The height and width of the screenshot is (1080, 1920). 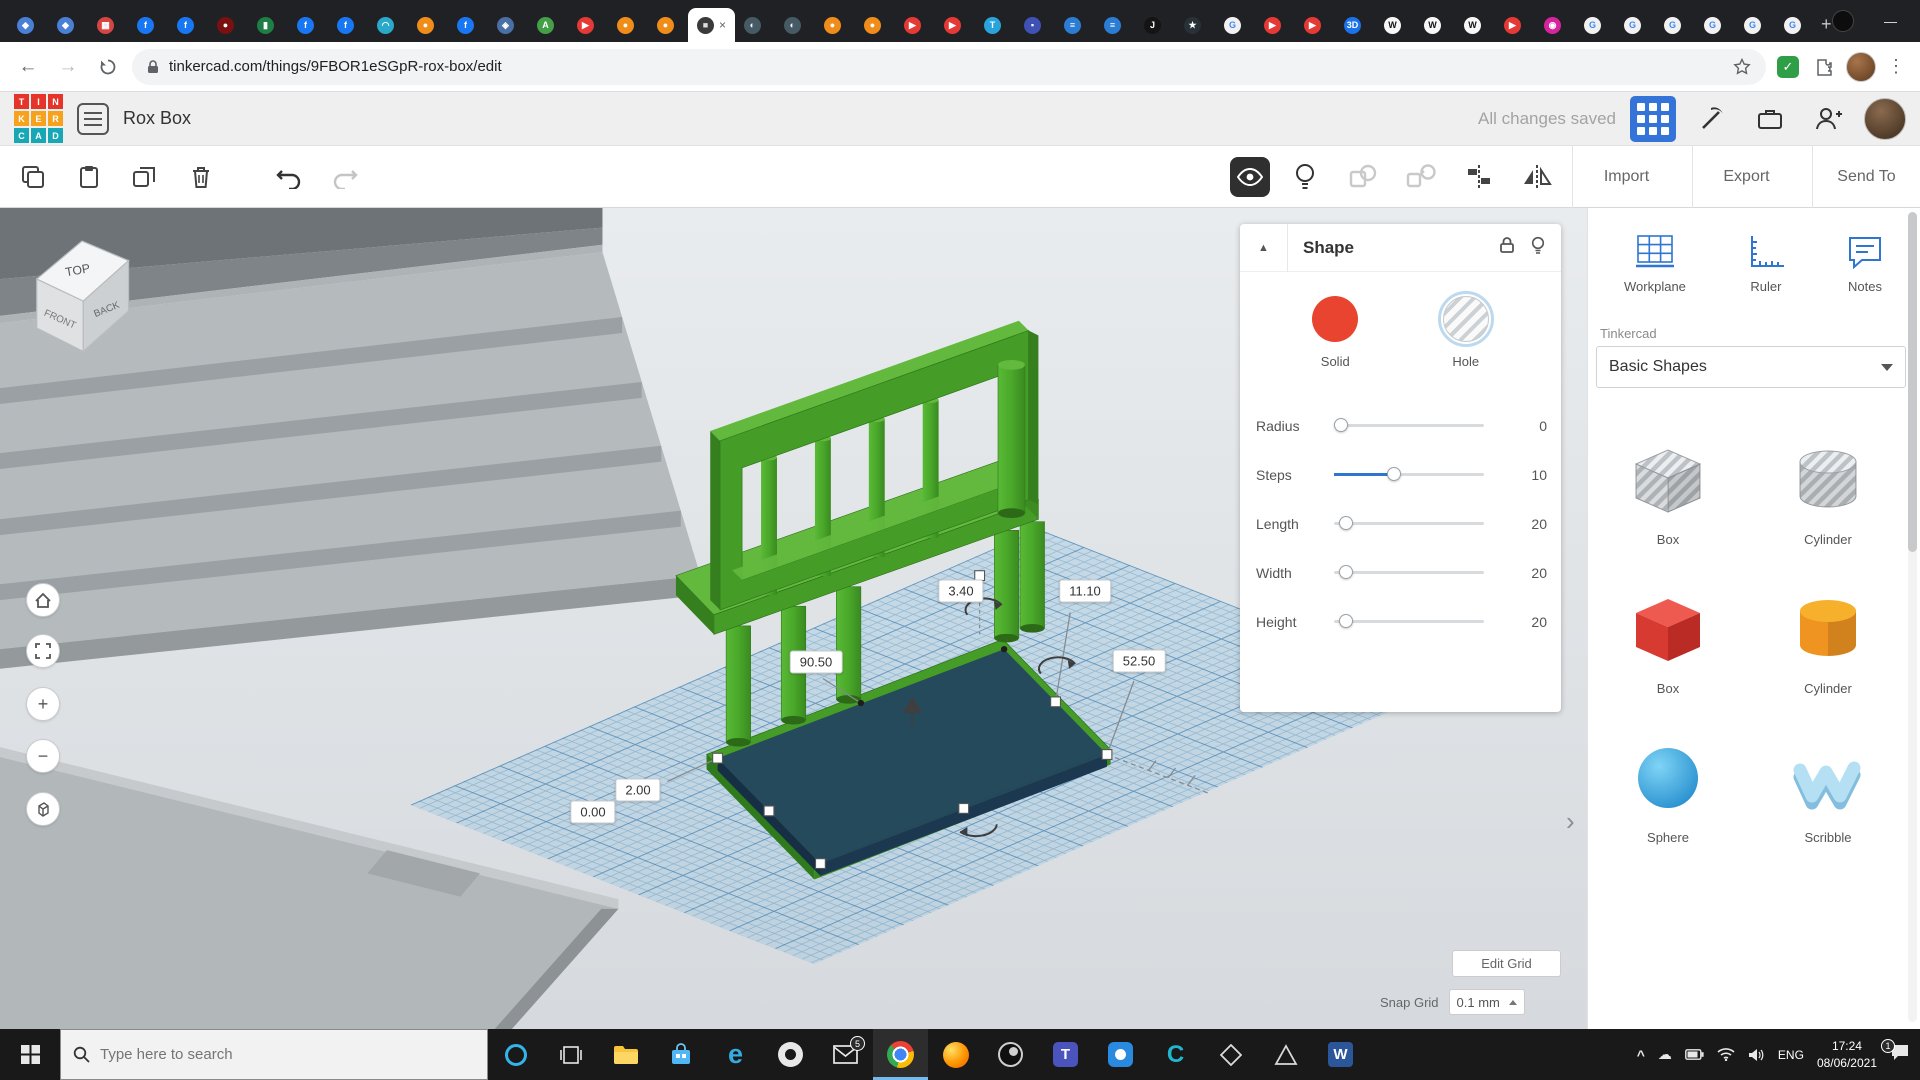 I want to click on titlebar-app-icon, so click(x=1842, y=21).